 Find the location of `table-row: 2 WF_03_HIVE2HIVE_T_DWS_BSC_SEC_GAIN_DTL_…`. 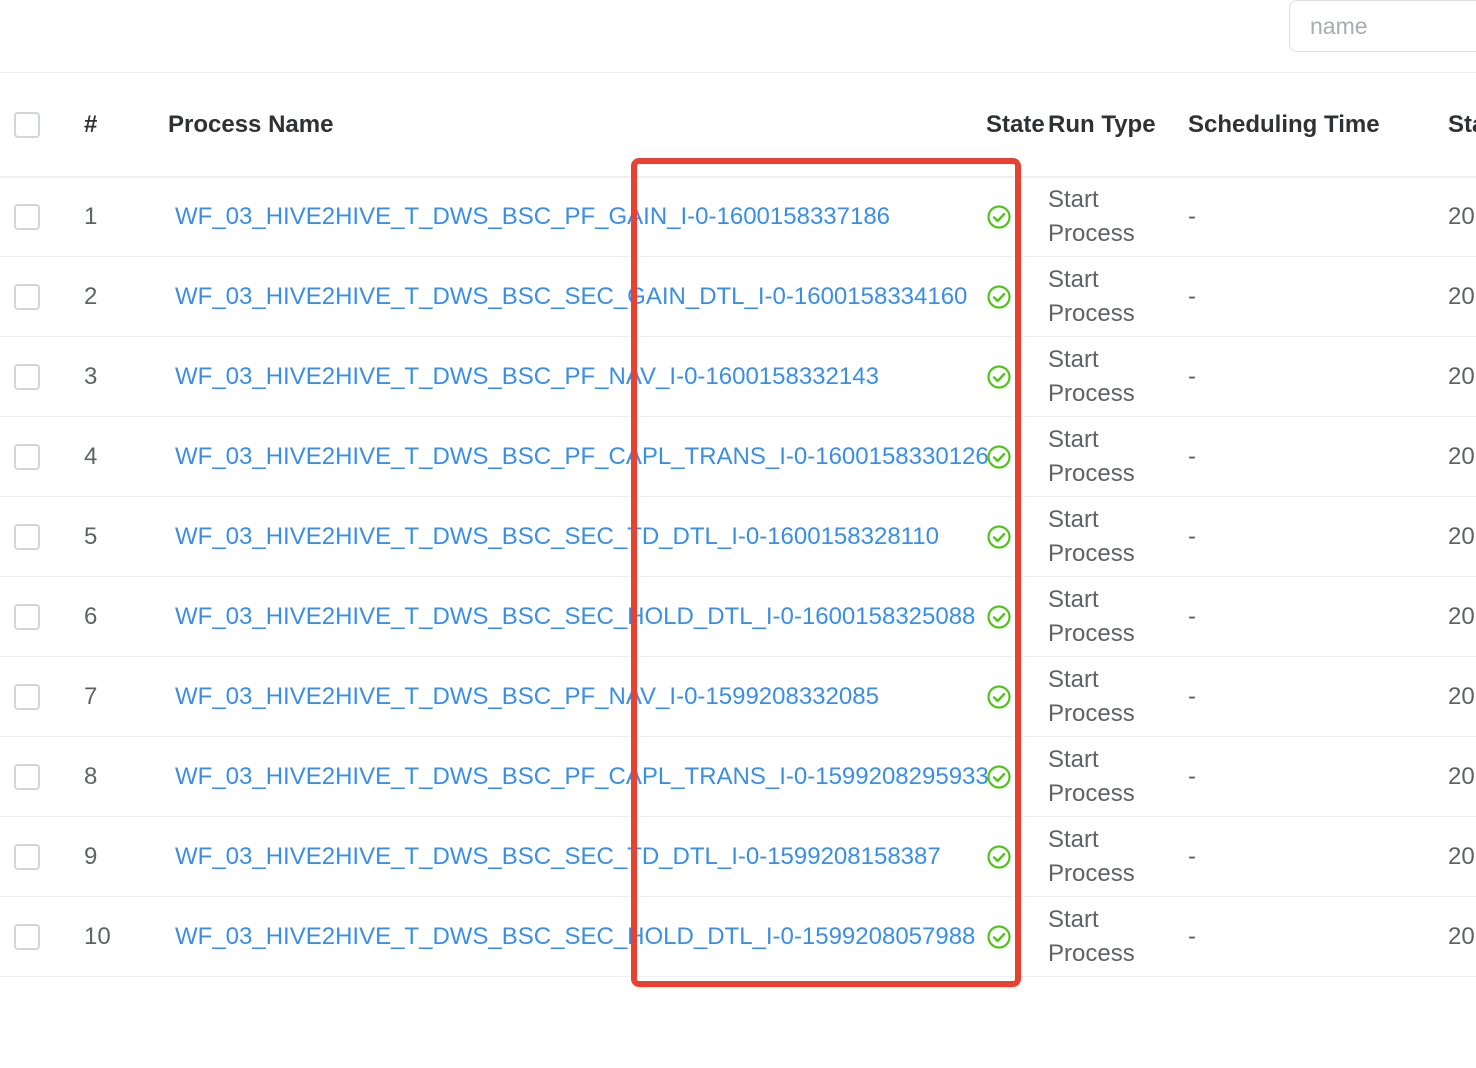

table-row: 2 WF_03_HIVE2HIVE_T_DWS_BSC_SEC_GAIN_DTL_… is located at coordinates (738, 297).